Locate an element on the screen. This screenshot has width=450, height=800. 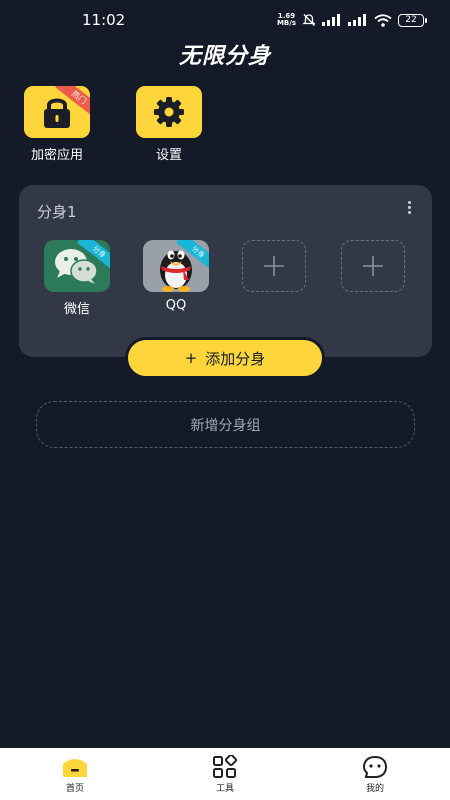
battery-icon: 22 is located at coordinates (412, 20).